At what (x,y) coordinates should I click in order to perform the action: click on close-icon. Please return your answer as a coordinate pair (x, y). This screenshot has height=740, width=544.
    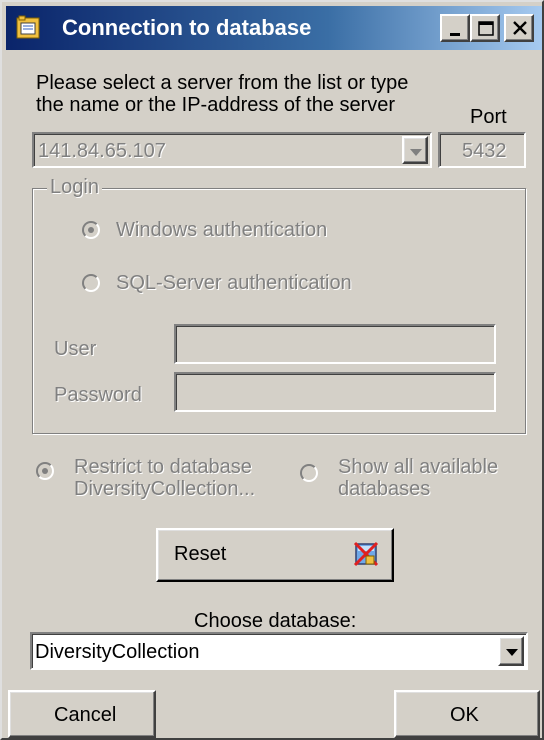
    Looking at the image, I should click on (520, 28).